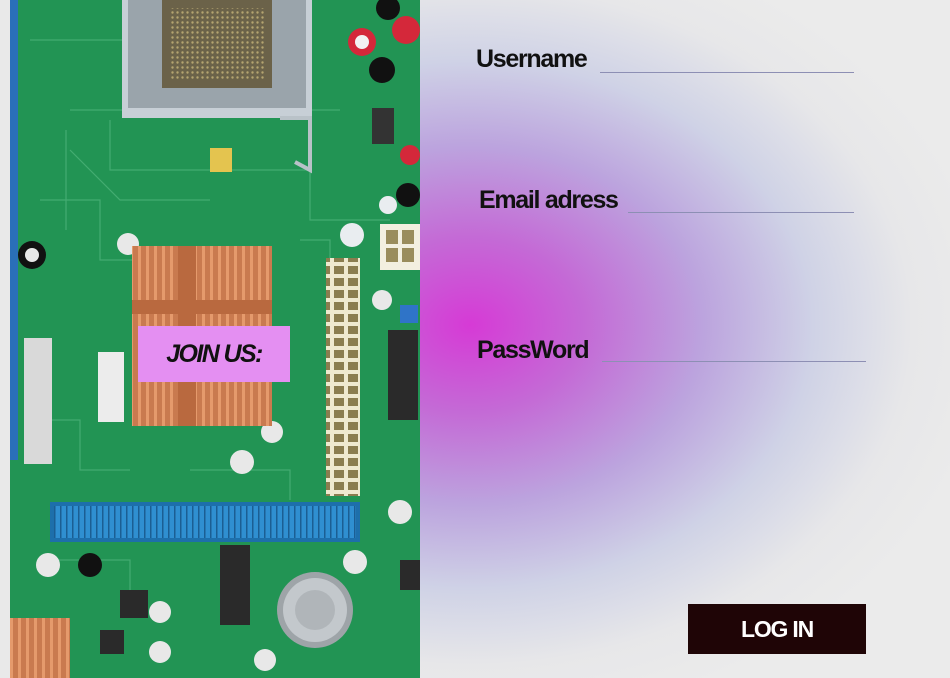  I want to click on email-input, so click(741, 212).